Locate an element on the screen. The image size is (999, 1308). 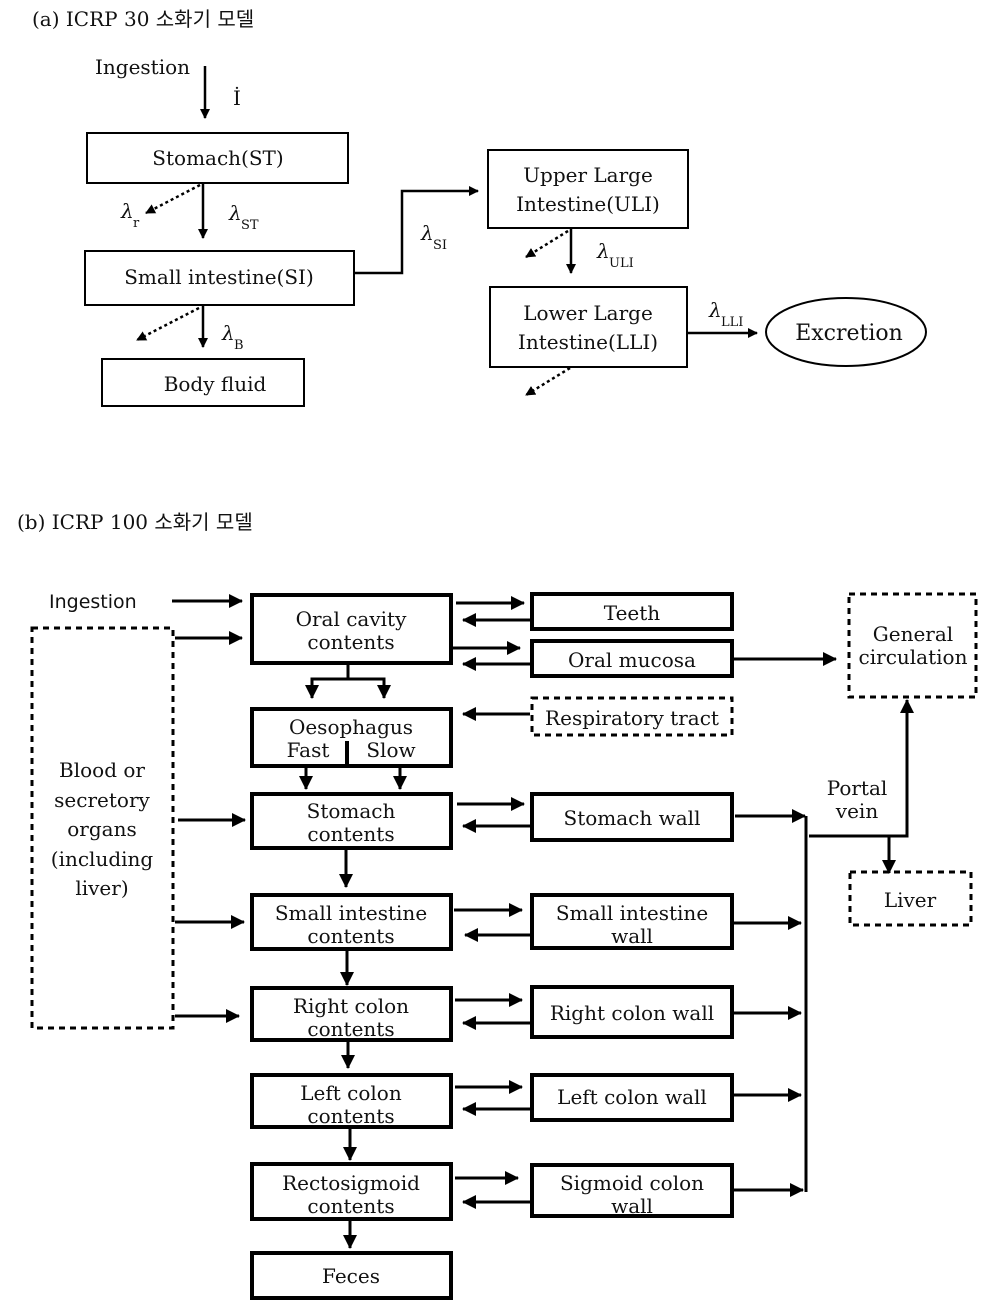
svg-text: Body fluid is located at coordinates (215, 384).